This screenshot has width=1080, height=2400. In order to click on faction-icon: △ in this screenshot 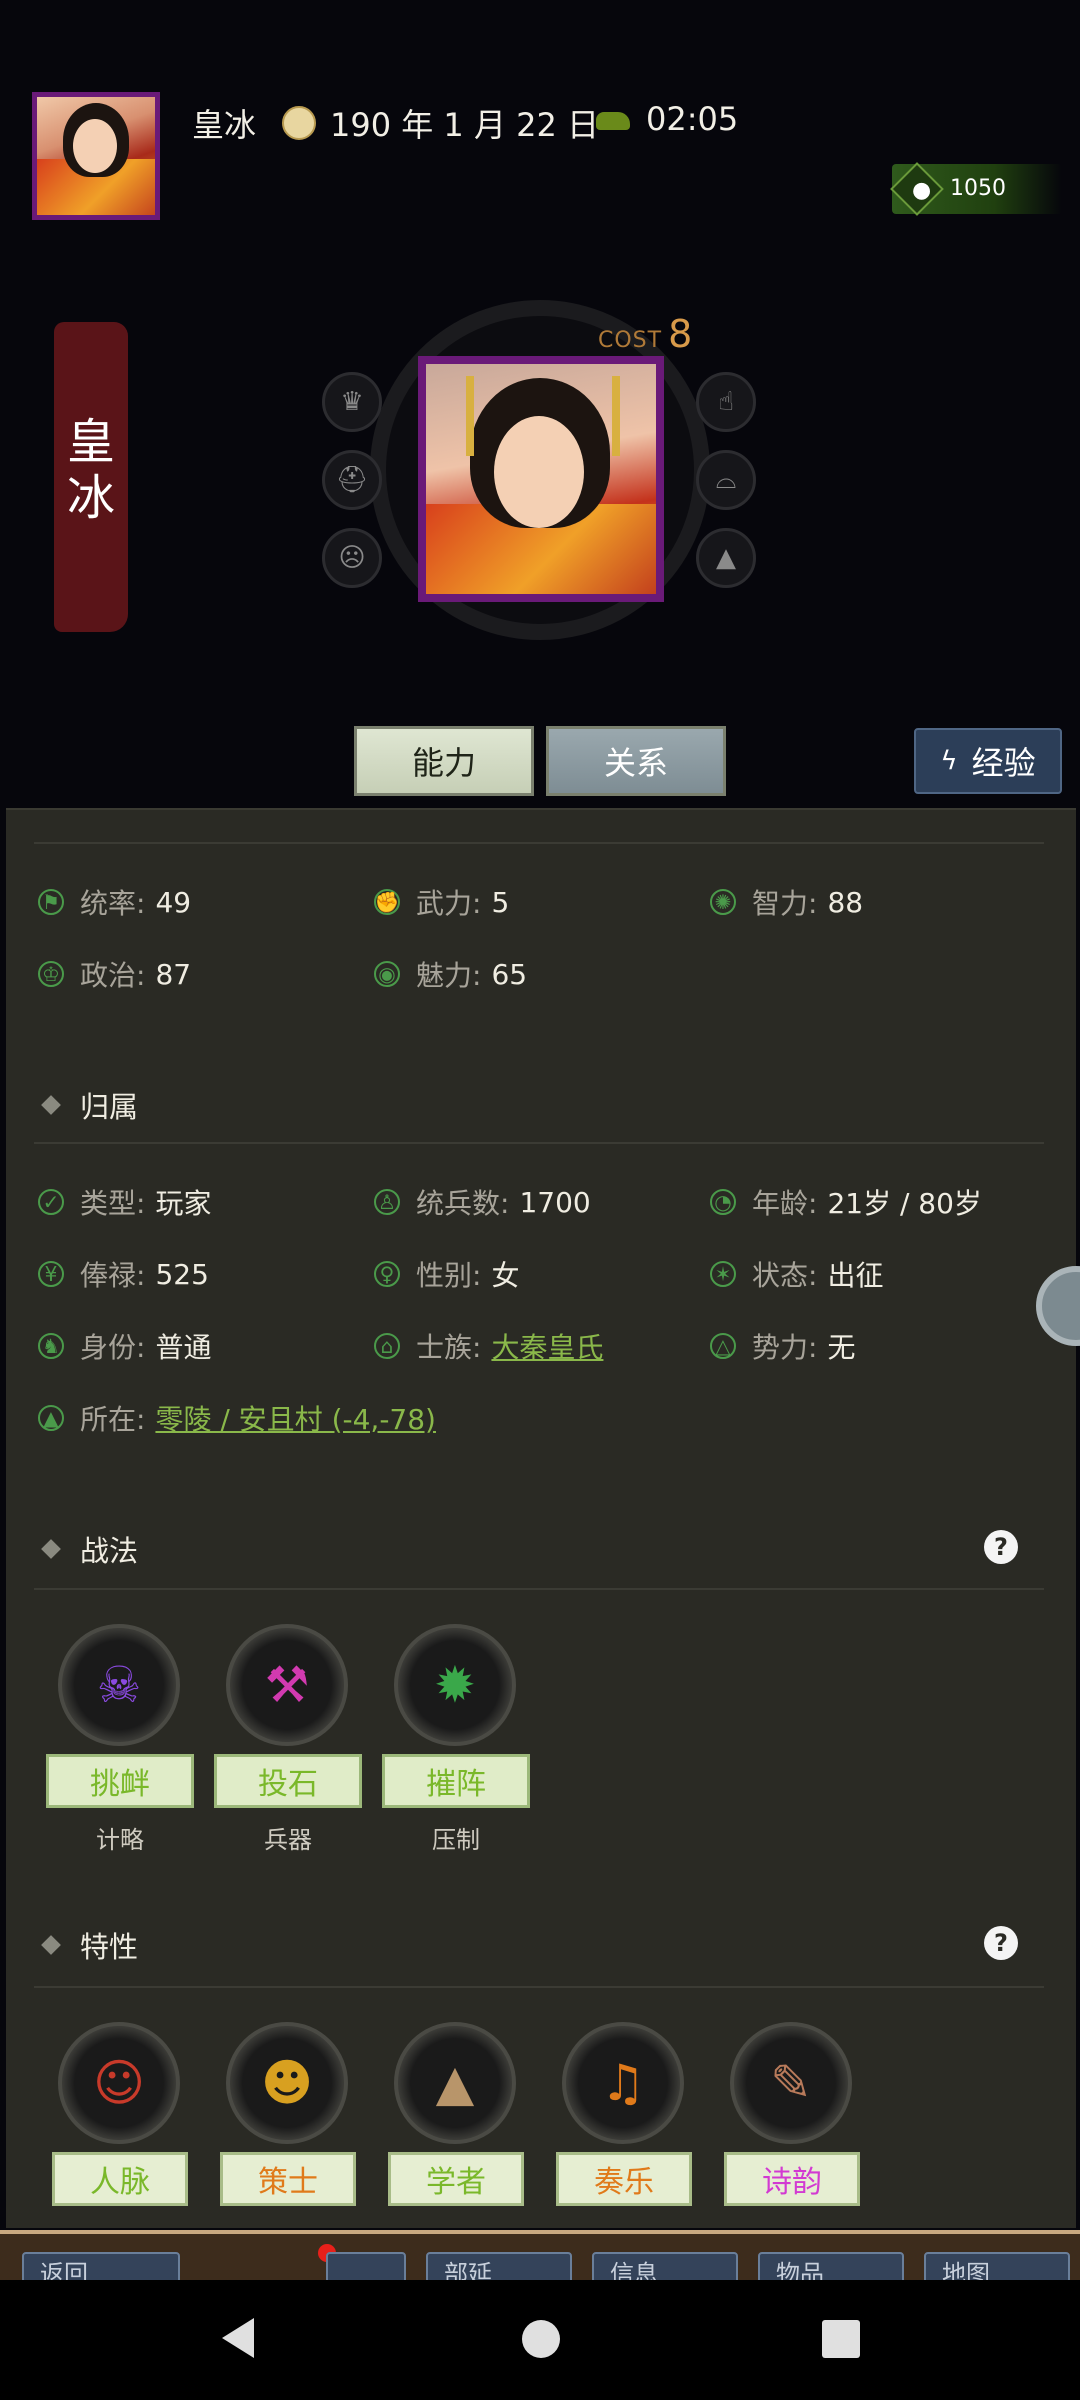, I will do `click(723, 1346)`.